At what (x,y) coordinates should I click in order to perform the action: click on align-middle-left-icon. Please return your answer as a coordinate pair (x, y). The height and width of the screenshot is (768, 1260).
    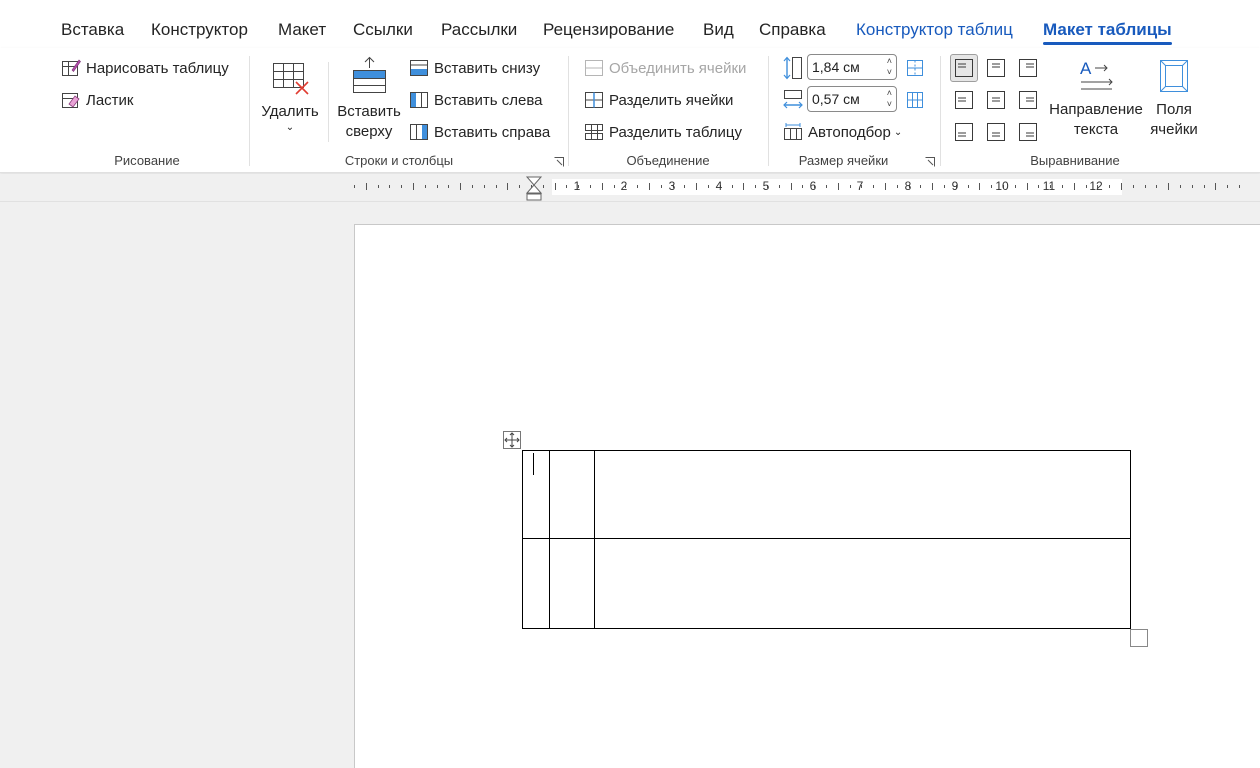
    Looking at the image, I should click on (964, 100).